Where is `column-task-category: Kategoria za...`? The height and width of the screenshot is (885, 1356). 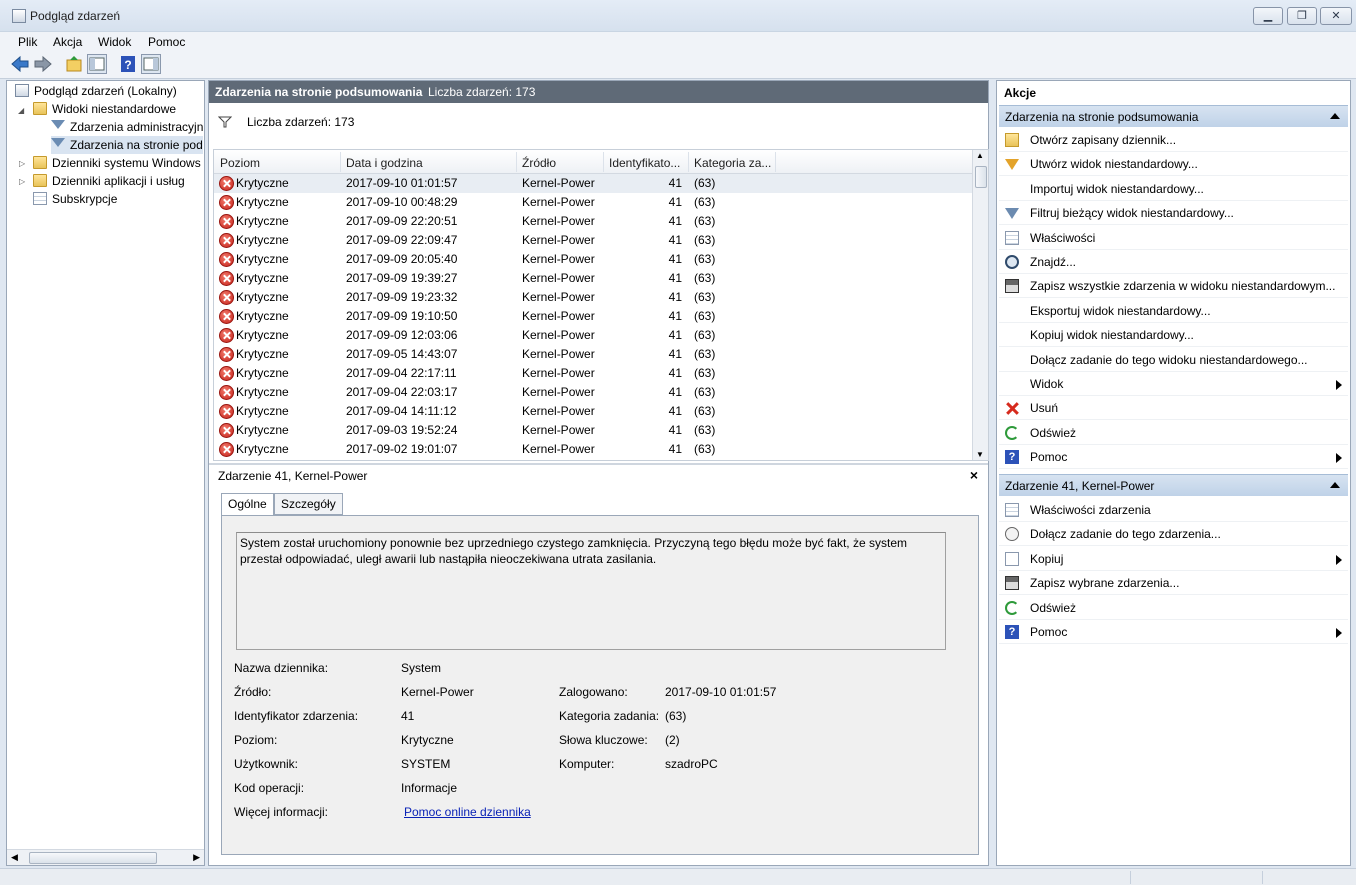
column-task-category: Kategoria za... is located at coordinates (732, 163).